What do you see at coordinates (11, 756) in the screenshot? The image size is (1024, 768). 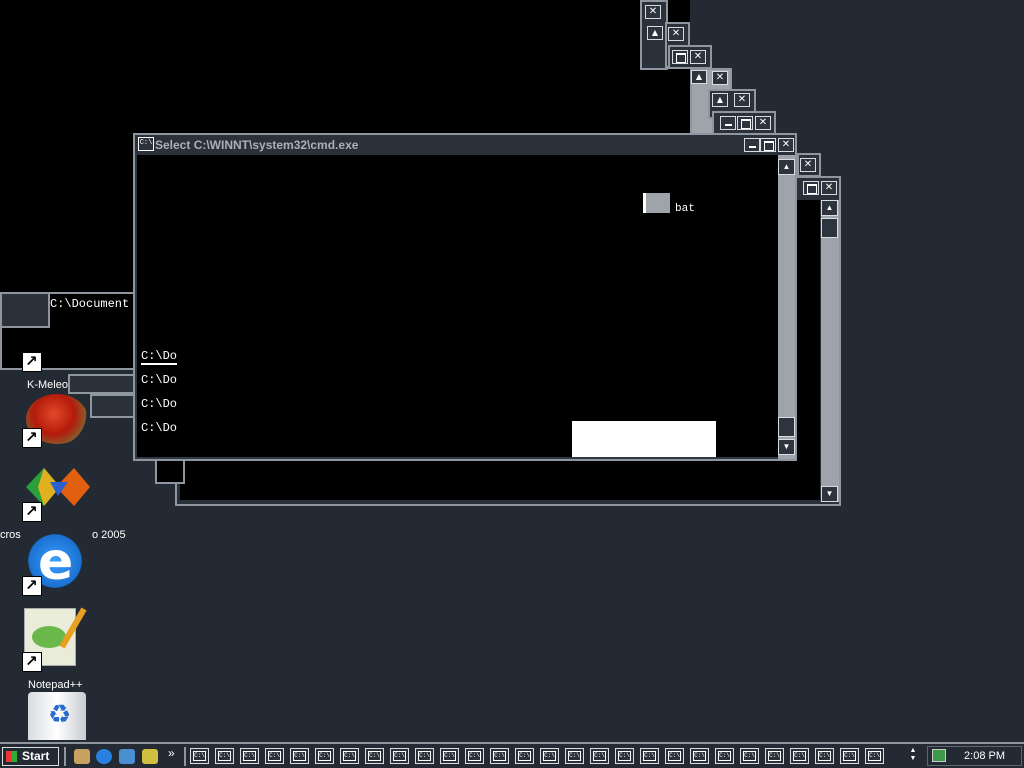 I see `windows-flag-icon` at bounding box center [11, 756].